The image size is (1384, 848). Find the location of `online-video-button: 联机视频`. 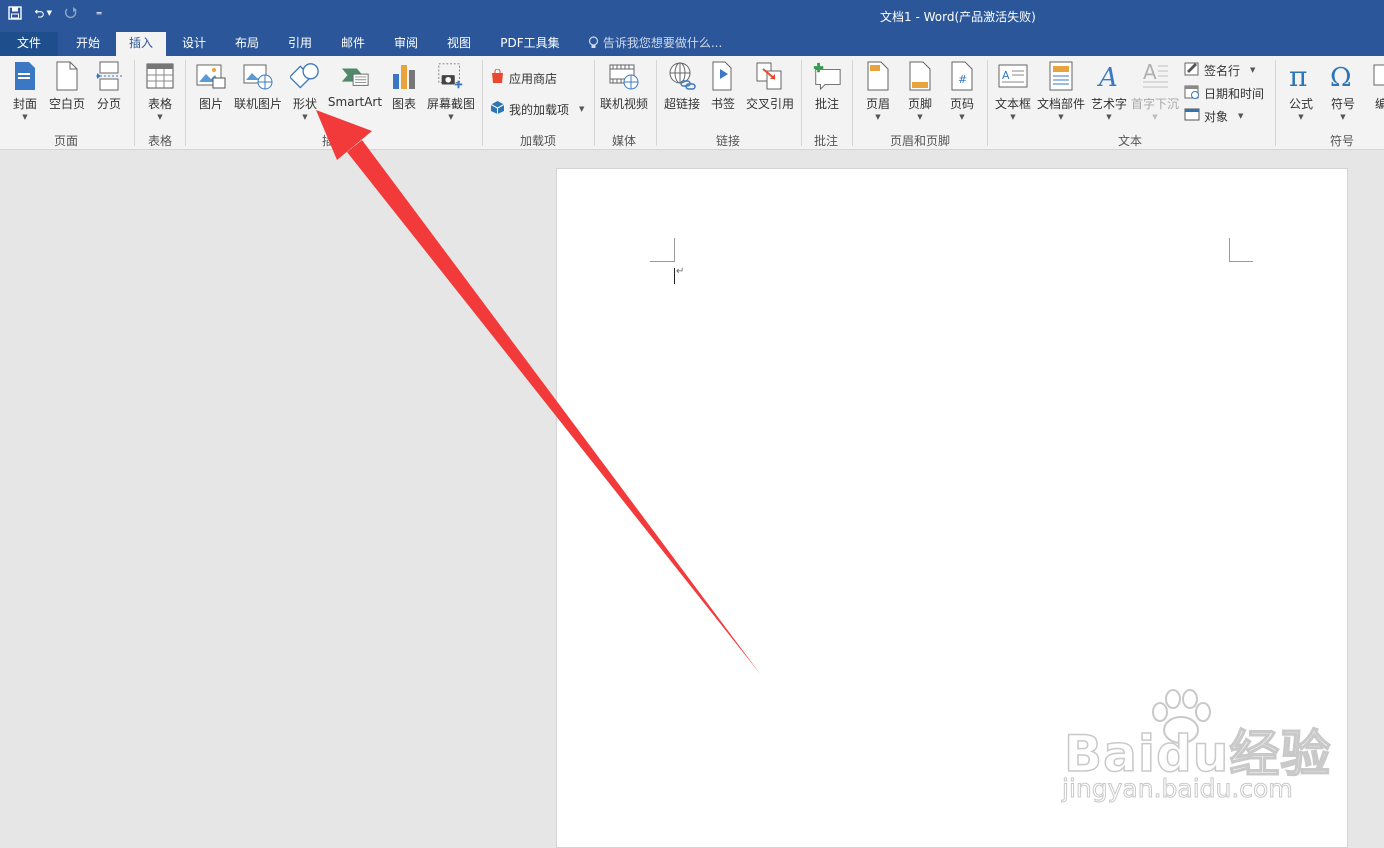

online-video-button: 联机视频 is located at coordinates (624, 93).